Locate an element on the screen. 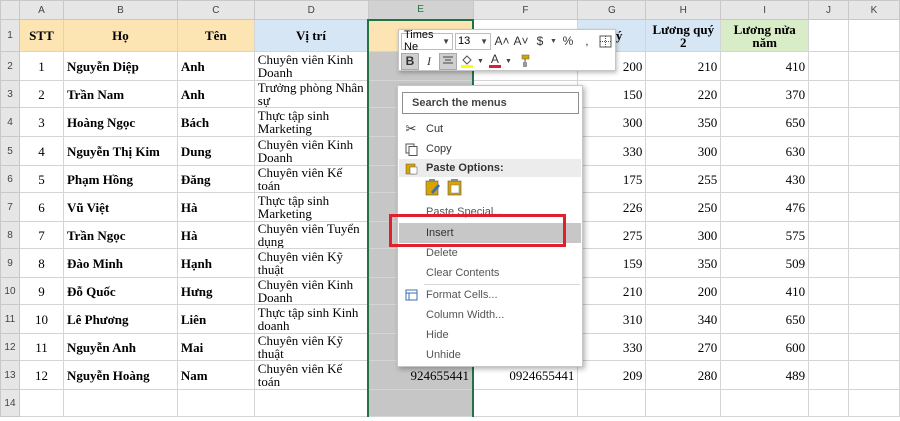 The image size is (900, 421). cell-vitri: Chuyên viên Kỹ thuật is located at coordinates (311, 347).